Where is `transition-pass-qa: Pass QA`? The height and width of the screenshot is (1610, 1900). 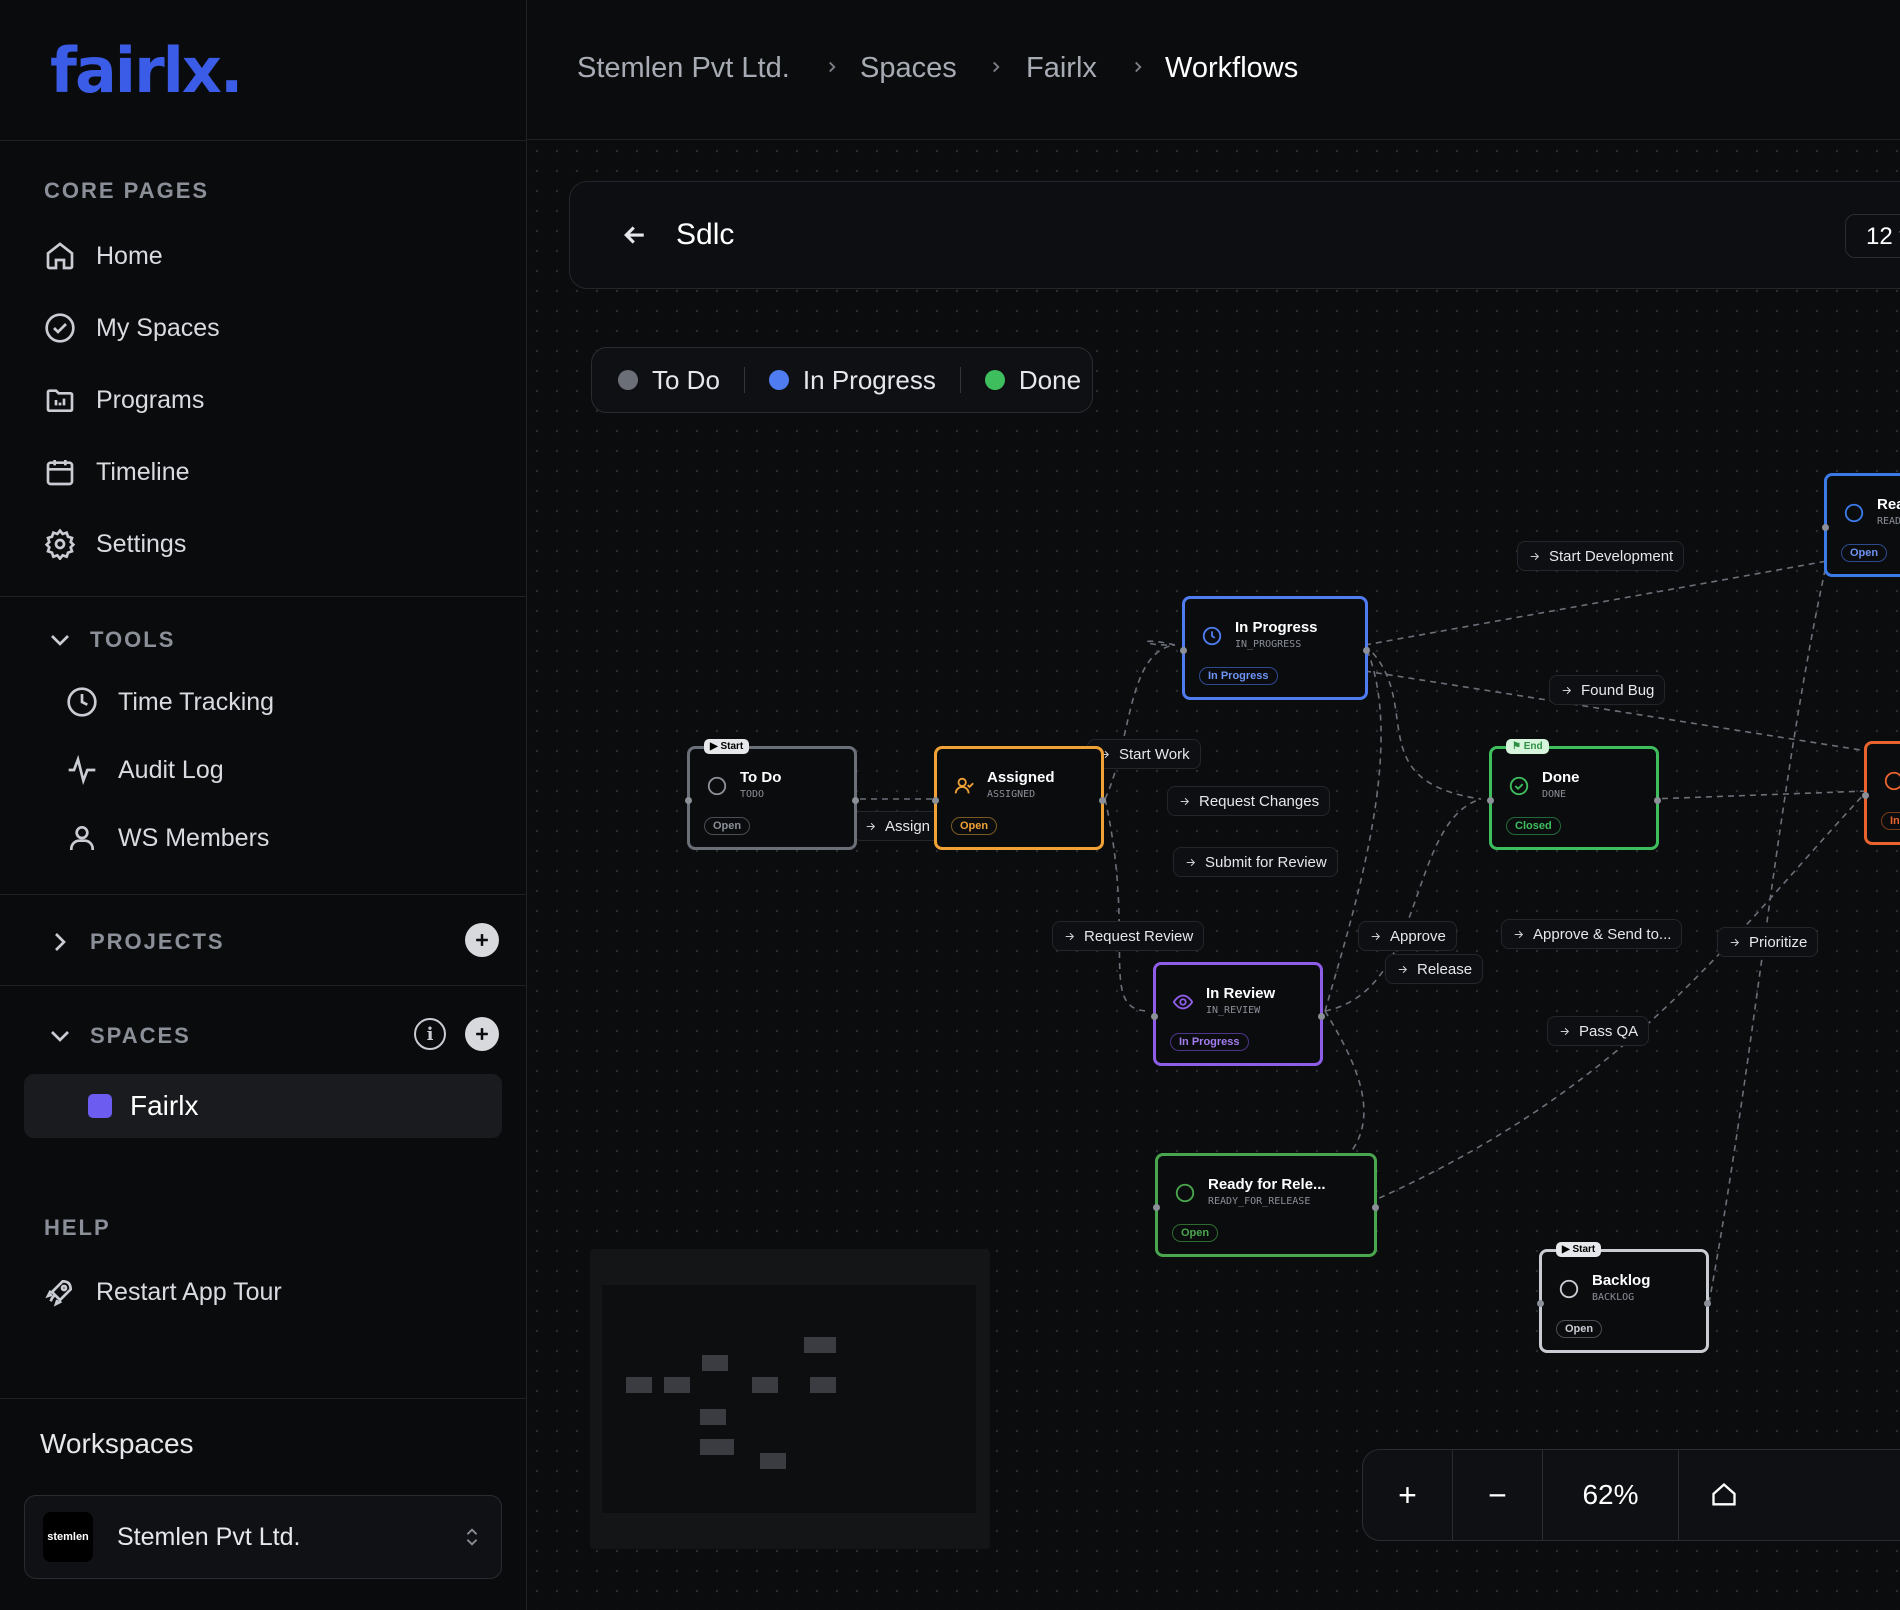 transition-pass-qa: Pass QA is located at coordinates (1598, 1031).